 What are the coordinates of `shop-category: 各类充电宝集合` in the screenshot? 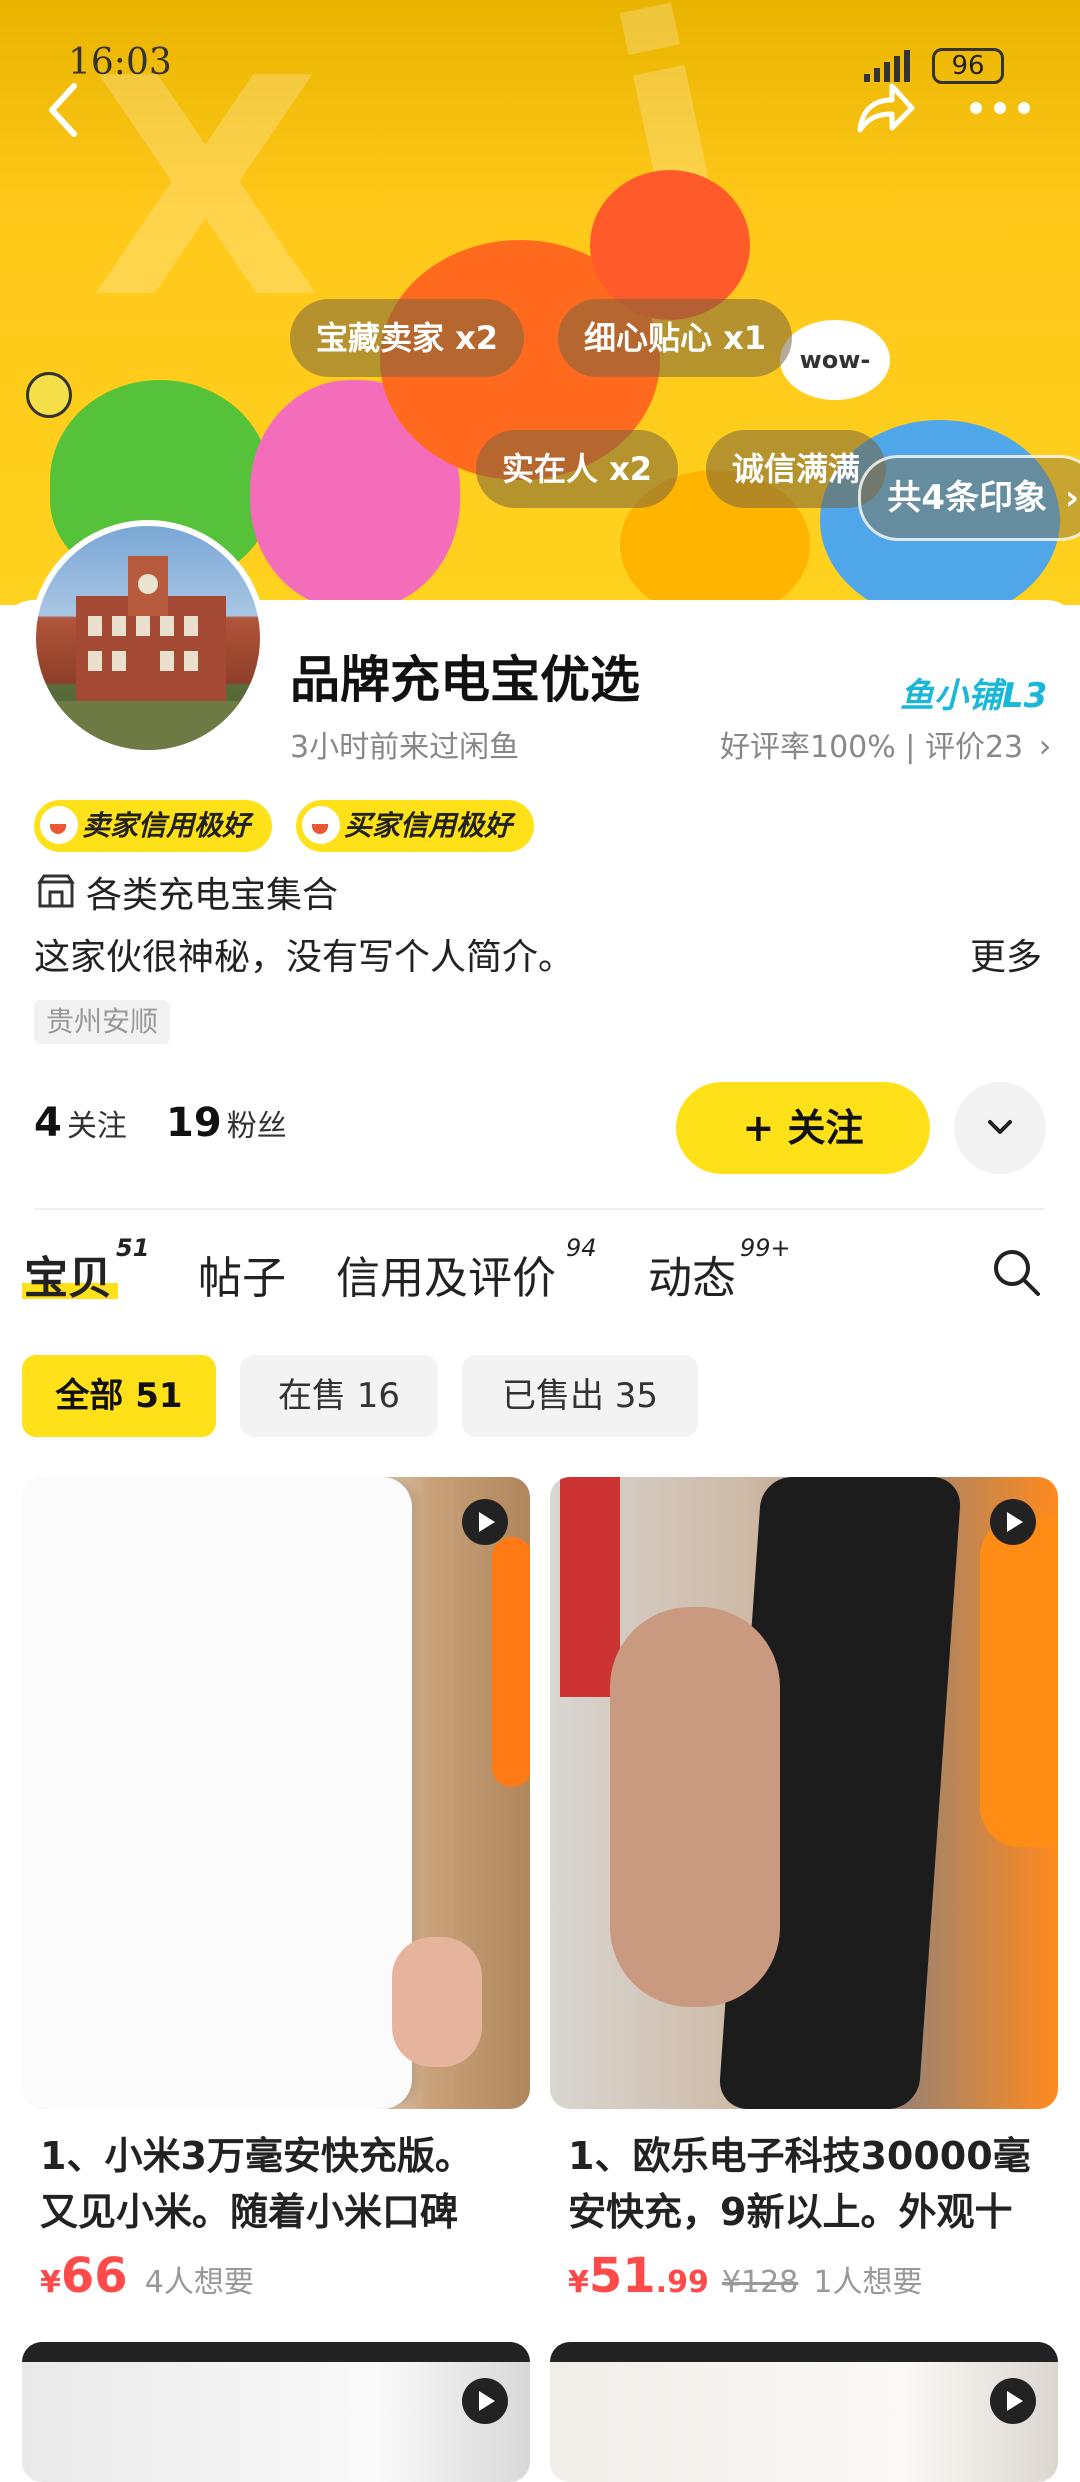 It's located at (212, 895).